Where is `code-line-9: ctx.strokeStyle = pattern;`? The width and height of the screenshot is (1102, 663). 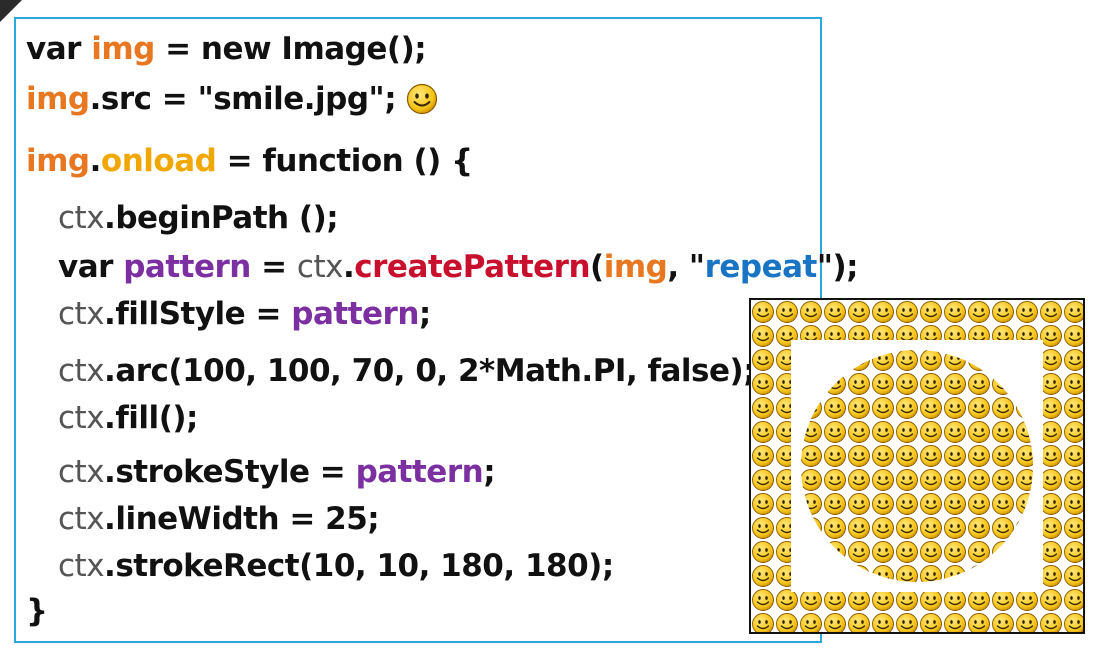
code-line-9: ctx.strokeStyle = pattern; is located at coordinates (277, 472).